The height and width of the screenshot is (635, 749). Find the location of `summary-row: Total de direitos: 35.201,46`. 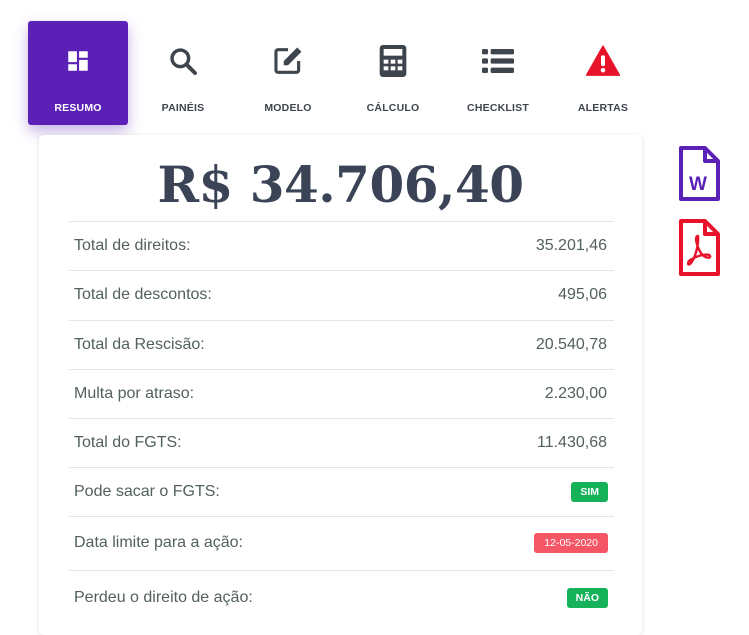

summary-row: Total de direitos: 35.201,46 is located at coordinates (341, 245).